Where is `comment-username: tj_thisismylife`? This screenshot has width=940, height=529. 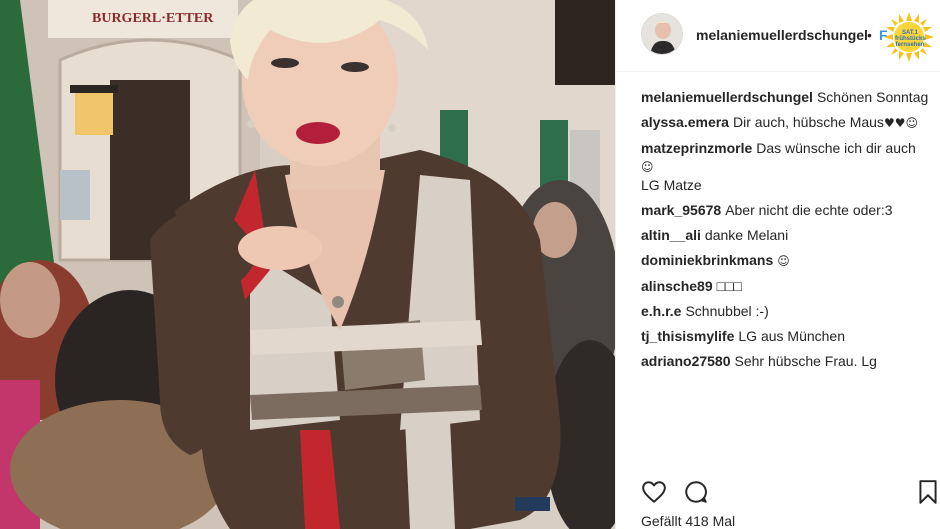 comment-username: tj_thisismylife is located at coordinates (687, 336).